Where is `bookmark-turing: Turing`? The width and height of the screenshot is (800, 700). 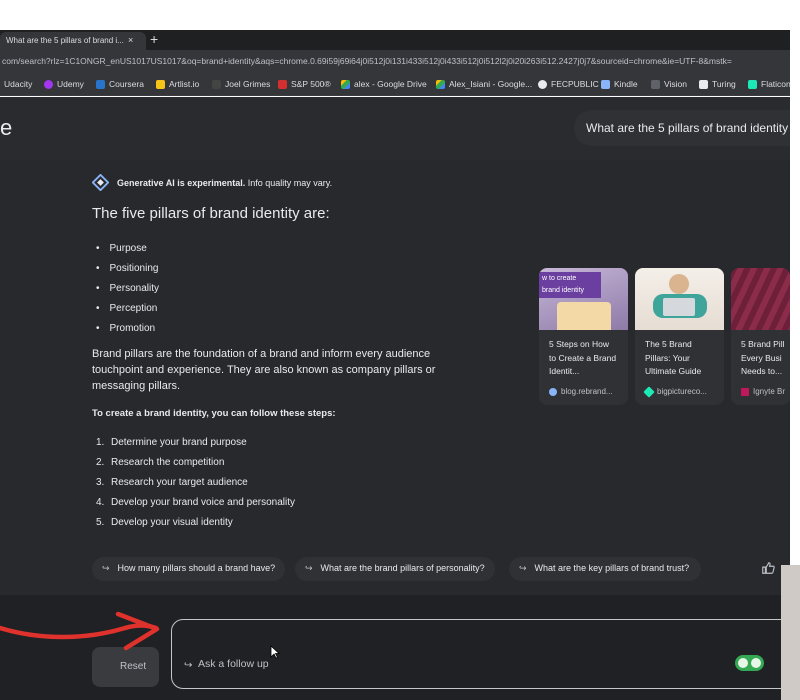
bookmark-turing: Turing is located at coordinates (717, 84).